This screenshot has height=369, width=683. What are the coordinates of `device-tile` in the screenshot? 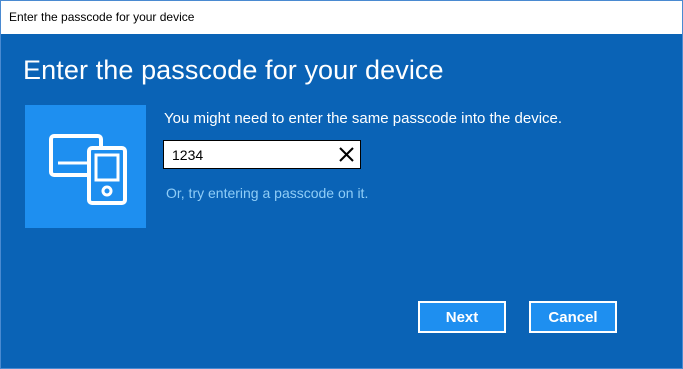 It's located at (85, 166).